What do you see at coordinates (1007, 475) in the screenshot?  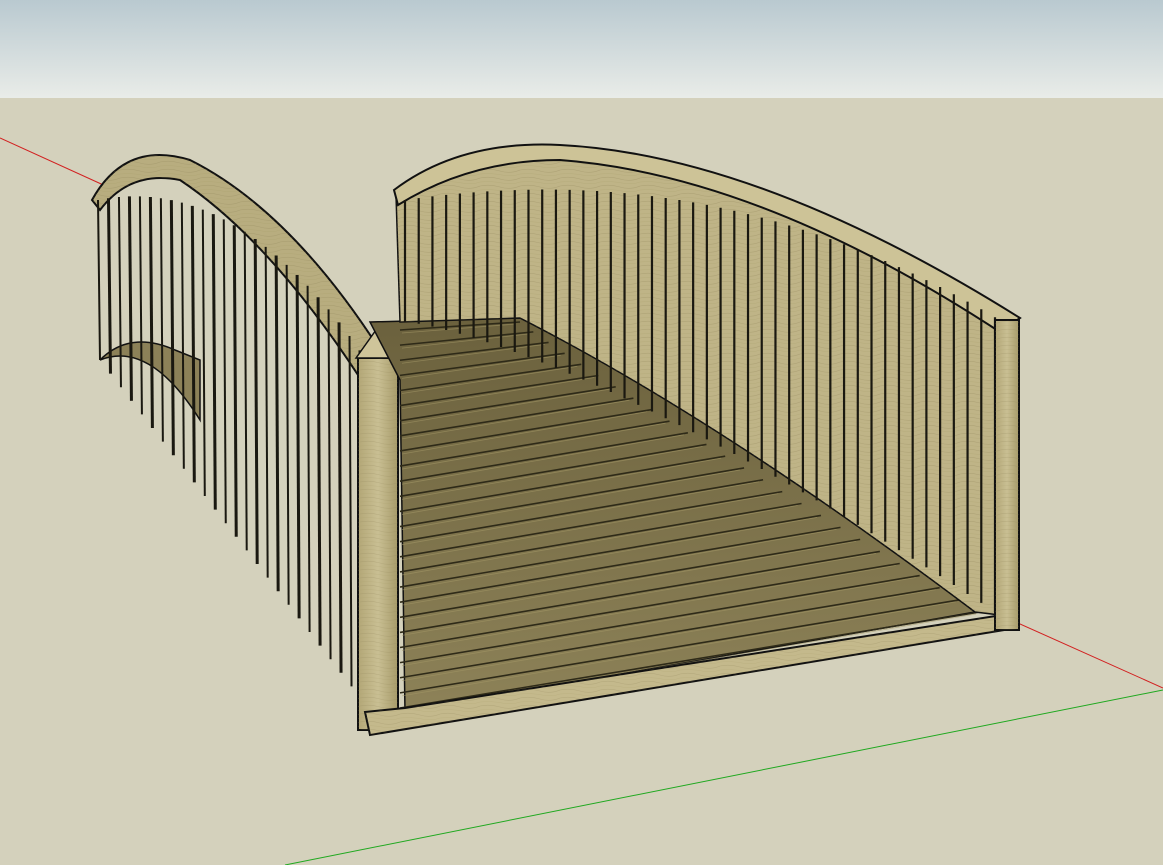 I see `right-front-post-grain` at bounding box center [1007, 475].